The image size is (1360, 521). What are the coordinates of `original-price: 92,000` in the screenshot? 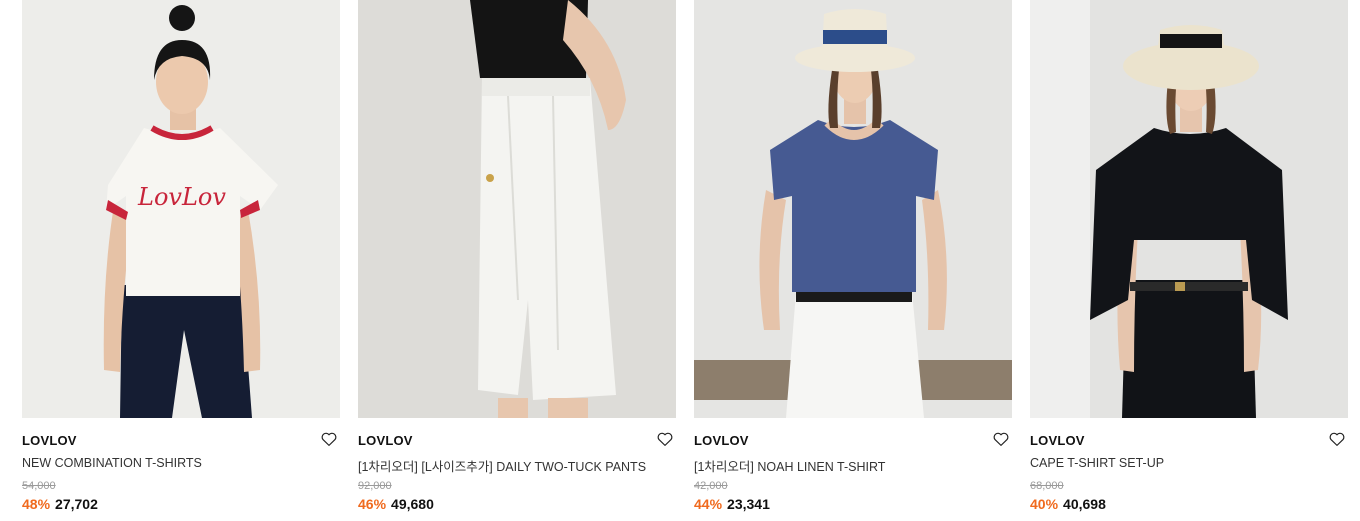 It's located at (375, 486).